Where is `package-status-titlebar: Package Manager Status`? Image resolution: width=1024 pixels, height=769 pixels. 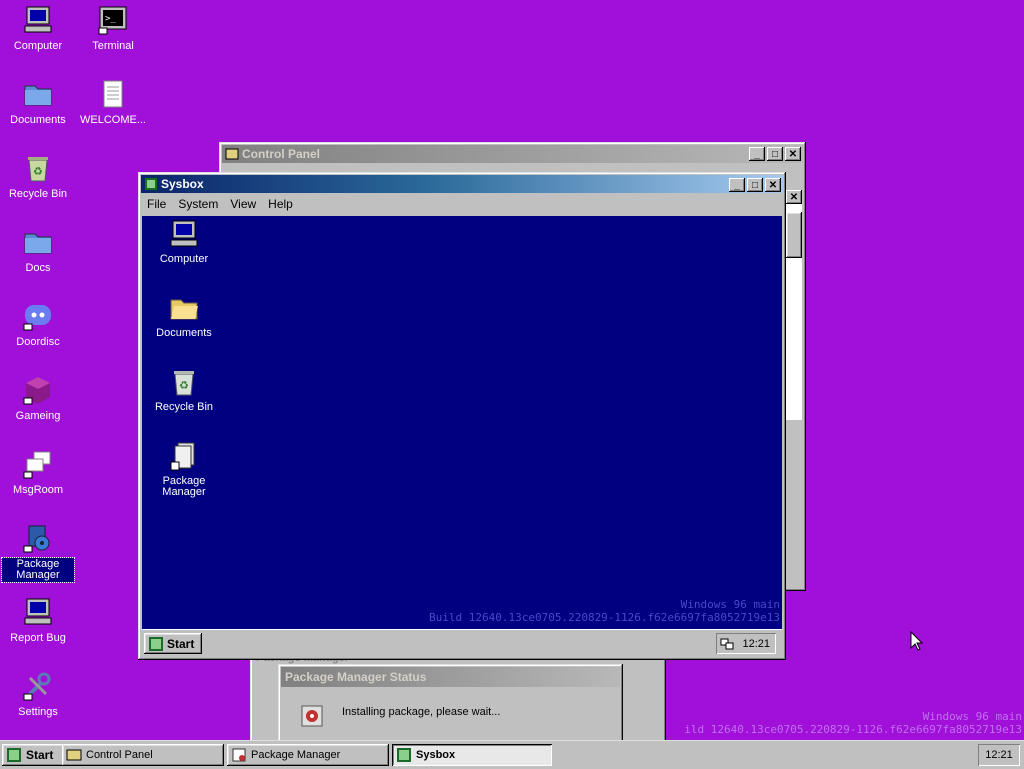 package-status-titlebar: Package Manager Status is located at coordinates (450, 677).